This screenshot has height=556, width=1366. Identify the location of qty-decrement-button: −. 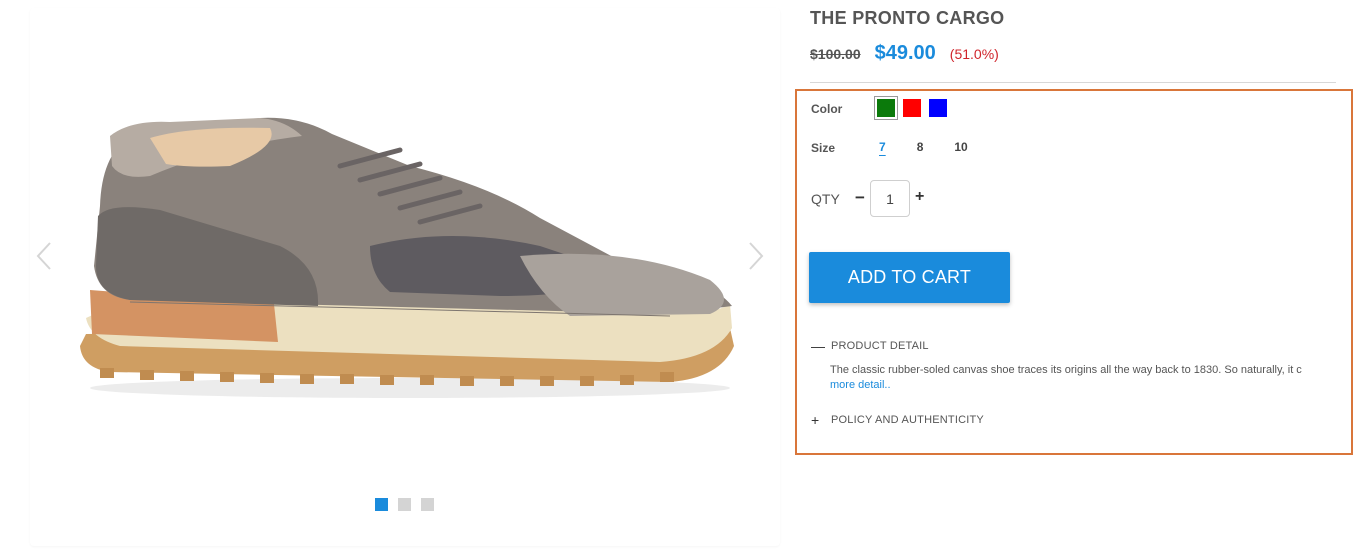
(860, 198).